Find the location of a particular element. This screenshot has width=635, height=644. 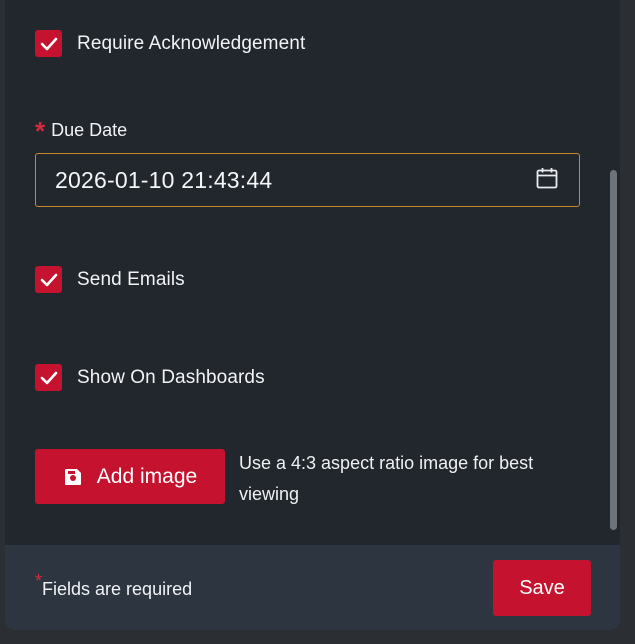

calendar-icon is located at coordinates (547, 180).